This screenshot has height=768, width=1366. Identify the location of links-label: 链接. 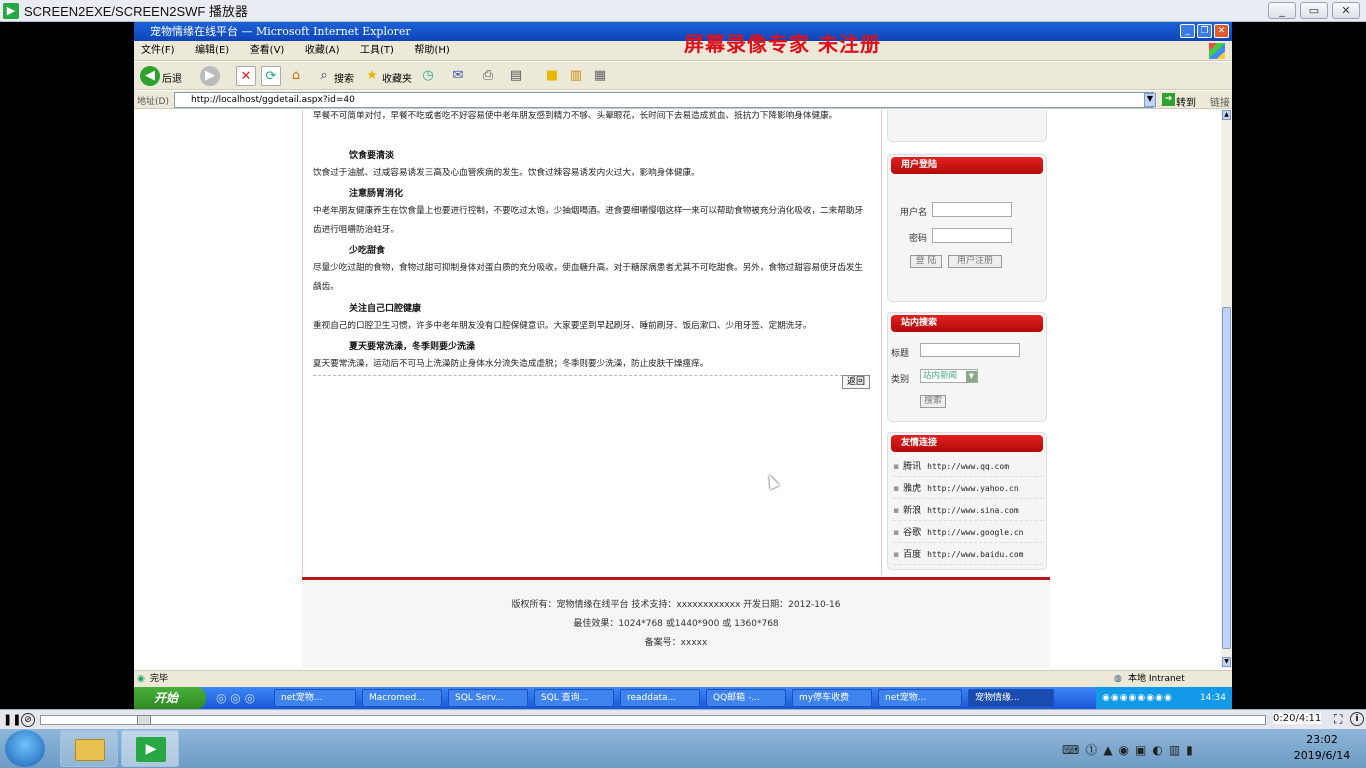
(1220, 101).